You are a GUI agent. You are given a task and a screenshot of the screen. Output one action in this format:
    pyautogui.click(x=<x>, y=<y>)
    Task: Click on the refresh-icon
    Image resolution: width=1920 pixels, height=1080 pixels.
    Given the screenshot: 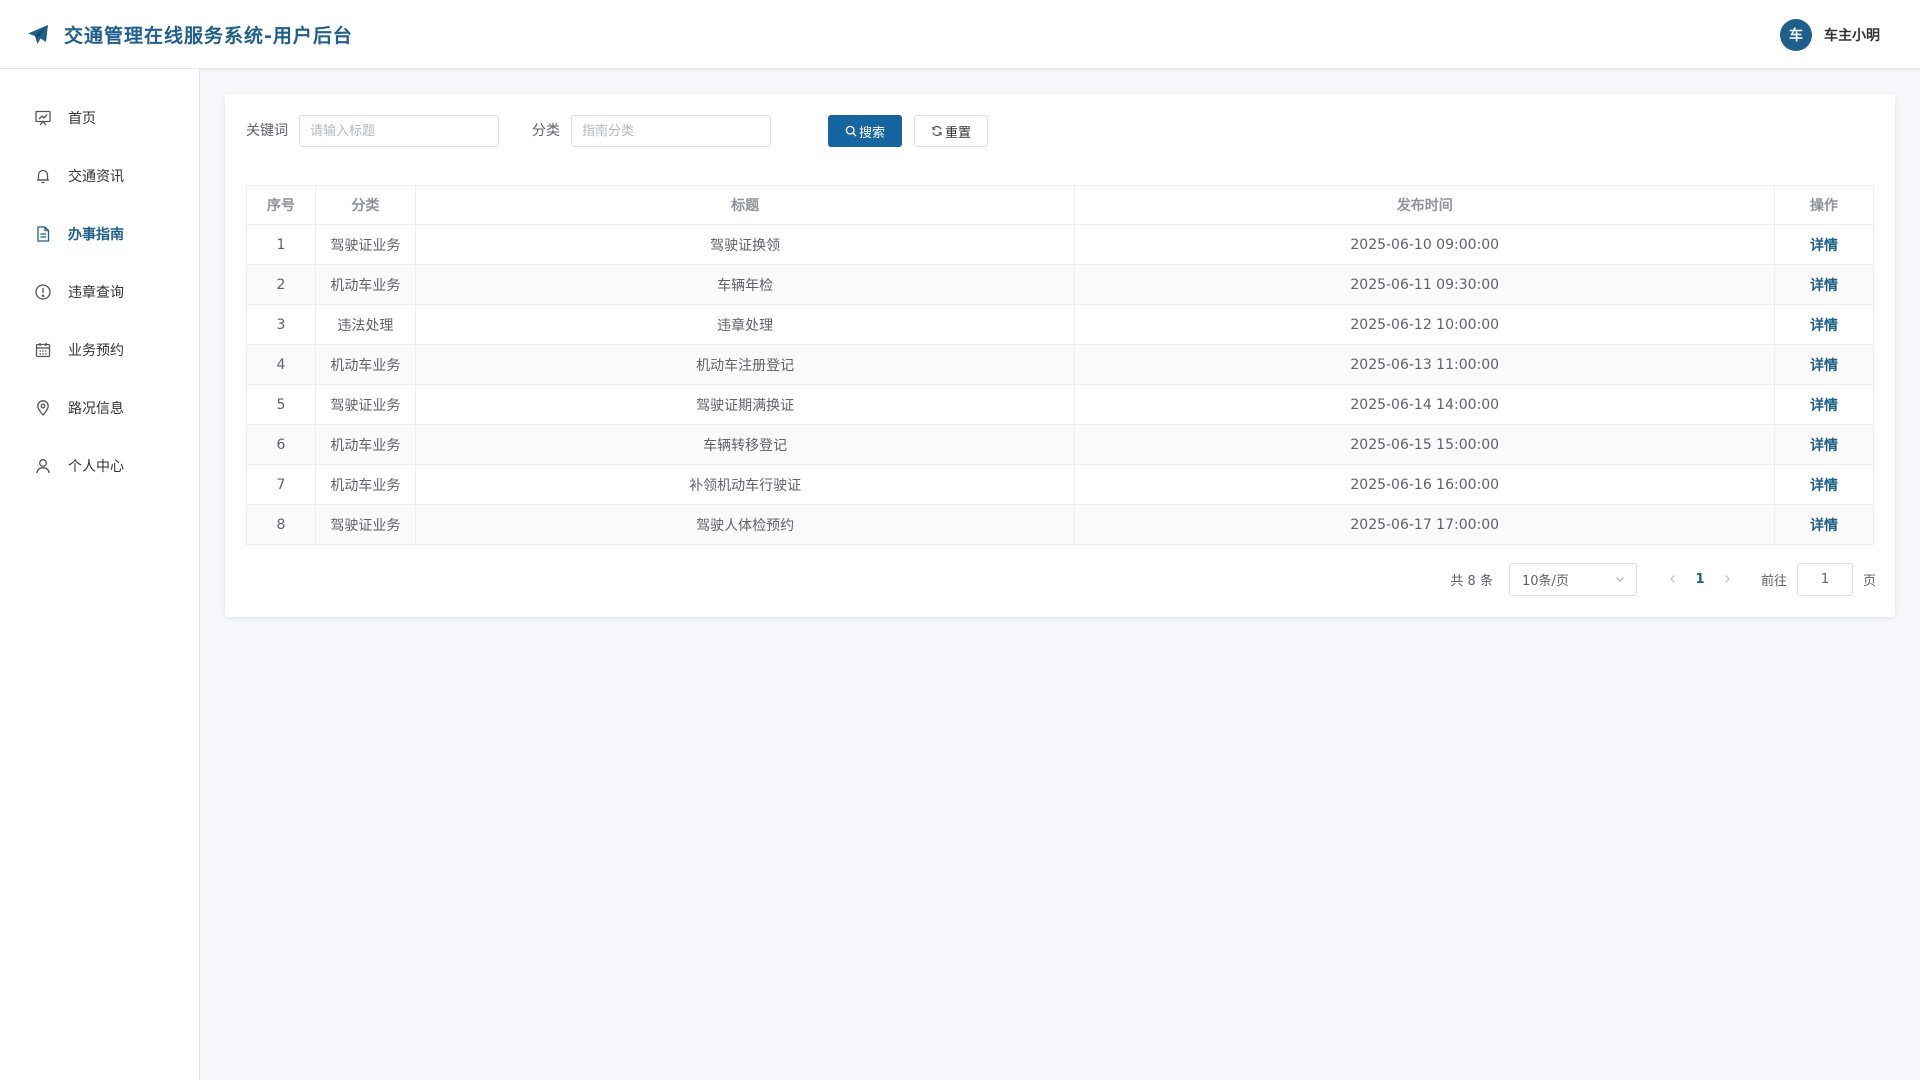 What is the action you would take?
    pyautogui.click(x=937, y=131)
    